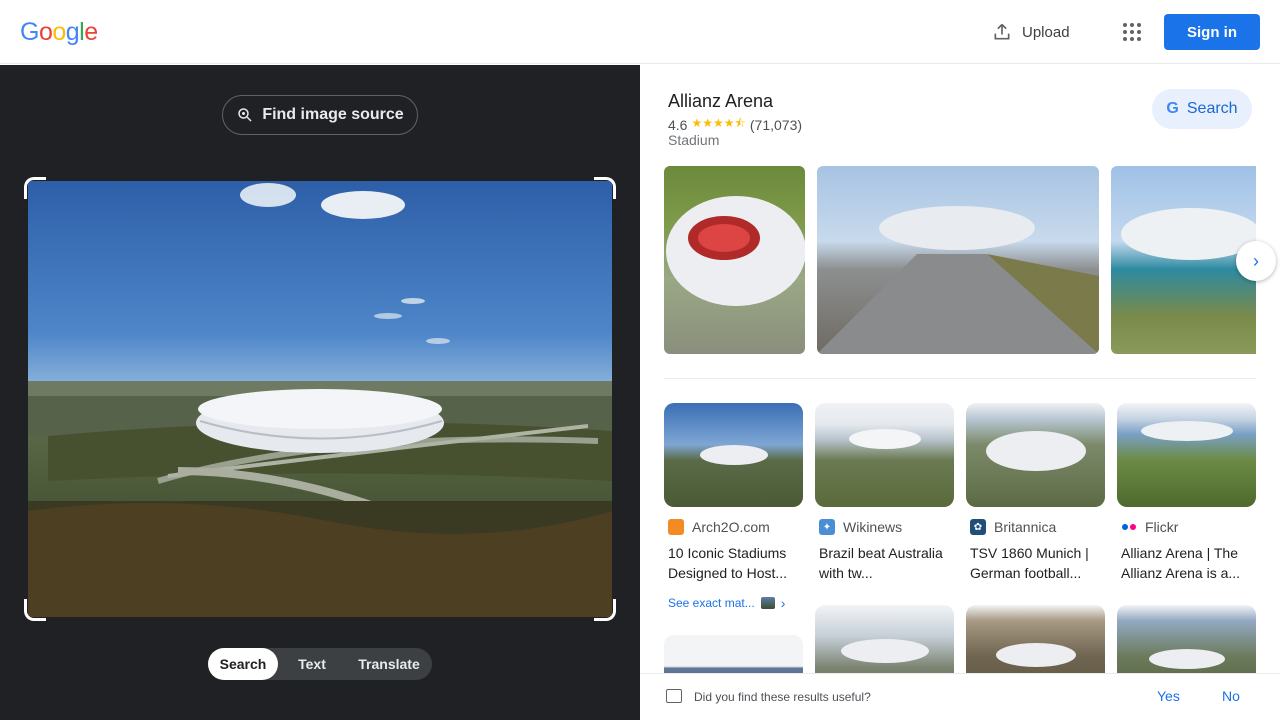 The height and width of the screenshot is (720, 1280). Describe the element at coordinates (1132, 32) in the screenshot. I see `apps-grid-icon` at that location.